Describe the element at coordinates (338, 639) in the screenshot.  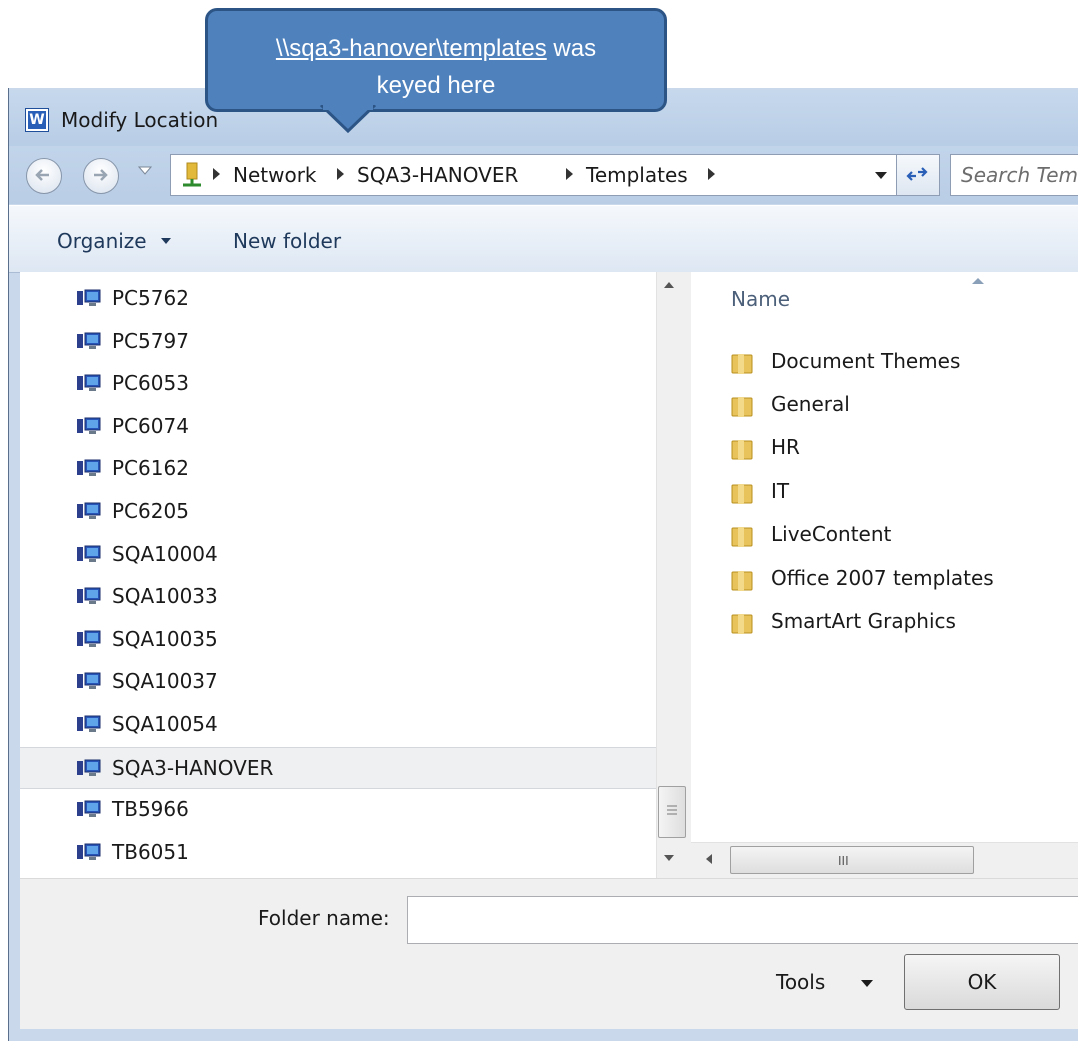
I see `nav-item: SQA10035` at that location.